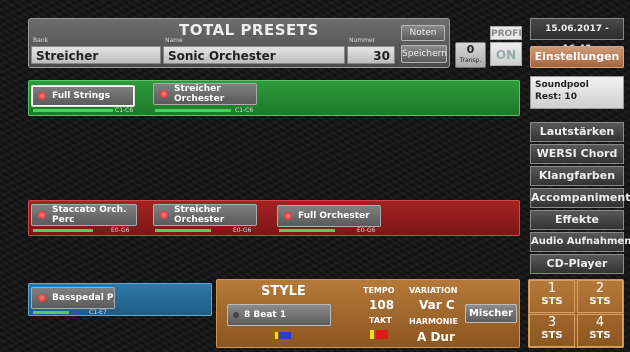 The image size is (630, 352). I want to click on style-select-button: 8 Beat 1, so click(279, 315).